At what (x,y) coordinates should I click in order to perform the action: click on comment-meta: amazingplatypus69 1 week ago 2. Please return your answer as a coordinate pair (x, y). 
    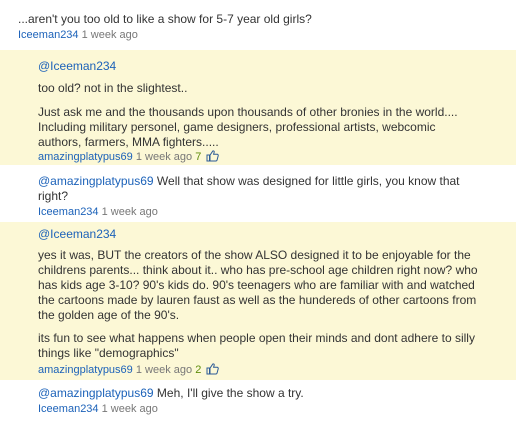
    Looking at the image, I should click on (260, 371).